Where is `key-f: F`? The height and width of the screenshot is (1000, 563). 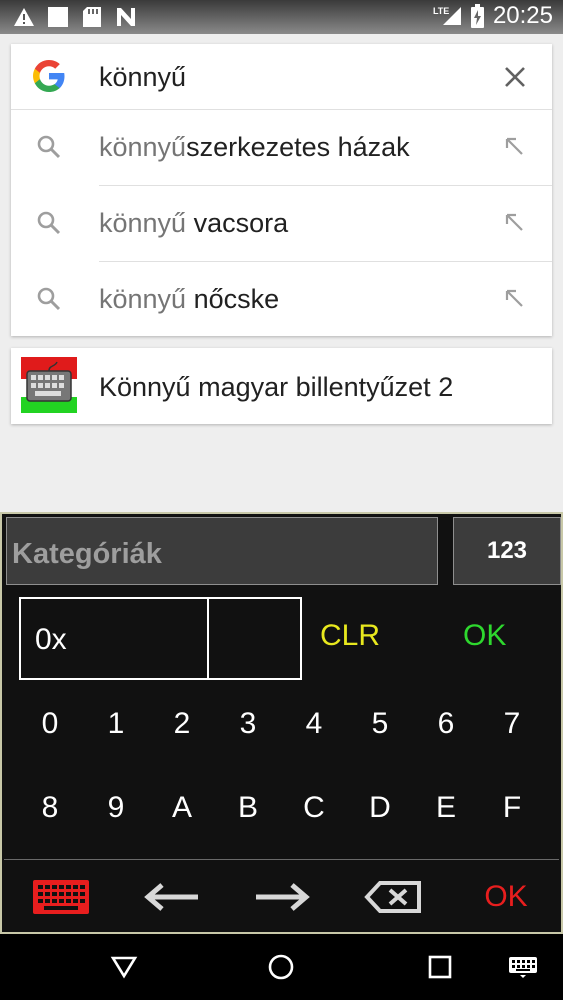 key-f: F is located at coordinates (512, 808).